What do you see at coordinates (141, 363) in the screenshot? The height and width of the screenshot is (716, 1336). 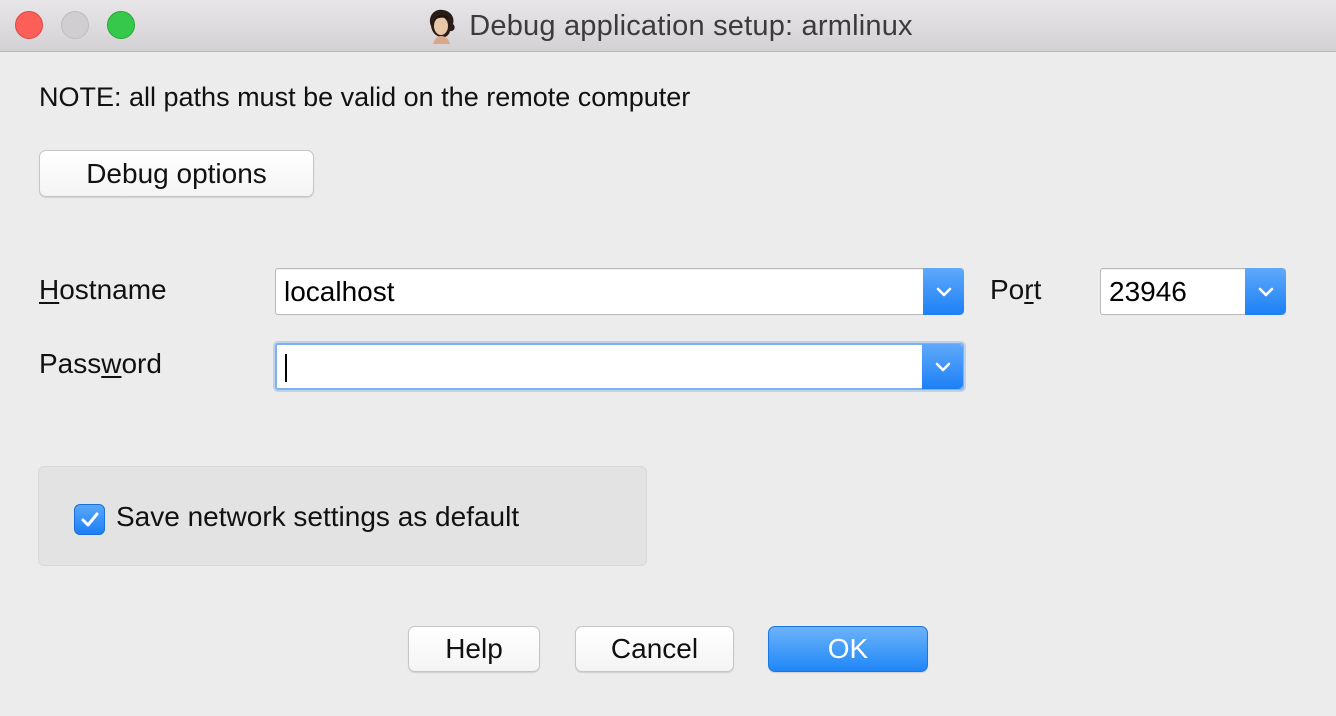 I see `password-label-post: ord` at bounding box center [141, 363].